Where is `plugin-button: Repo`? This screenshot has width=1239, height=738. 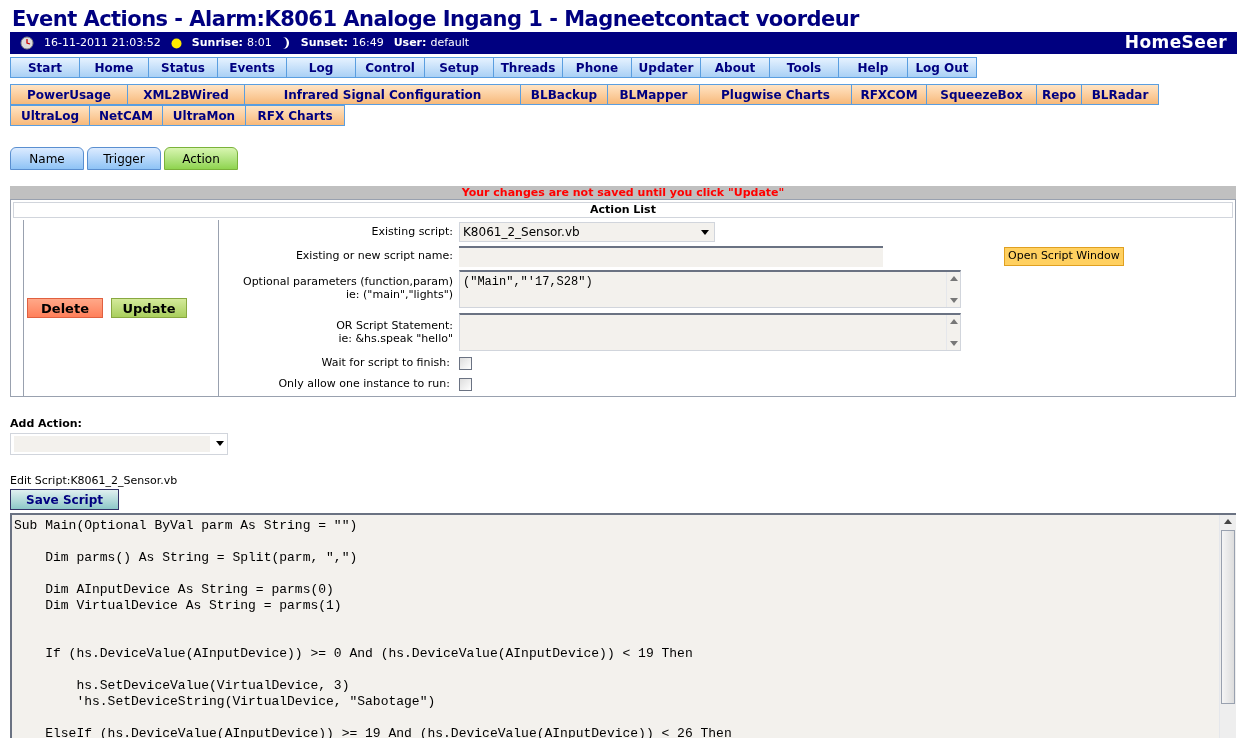 plugin-button: Repo is located at coordinates (1059, 94).